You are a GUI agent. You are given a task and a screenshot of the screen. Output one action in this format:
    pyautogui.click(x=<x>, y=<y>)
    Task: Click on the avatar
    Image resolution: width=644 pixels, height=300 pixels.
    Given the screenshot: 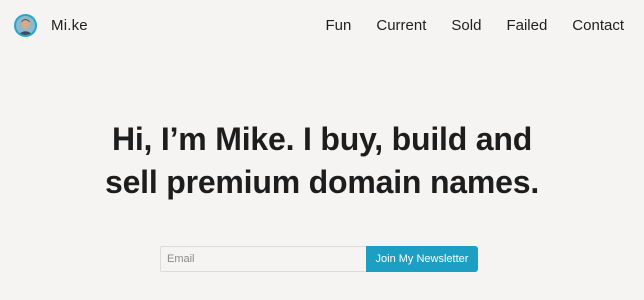 What is the action you would take?
    pyautogui.click(x=25, y=25)
    